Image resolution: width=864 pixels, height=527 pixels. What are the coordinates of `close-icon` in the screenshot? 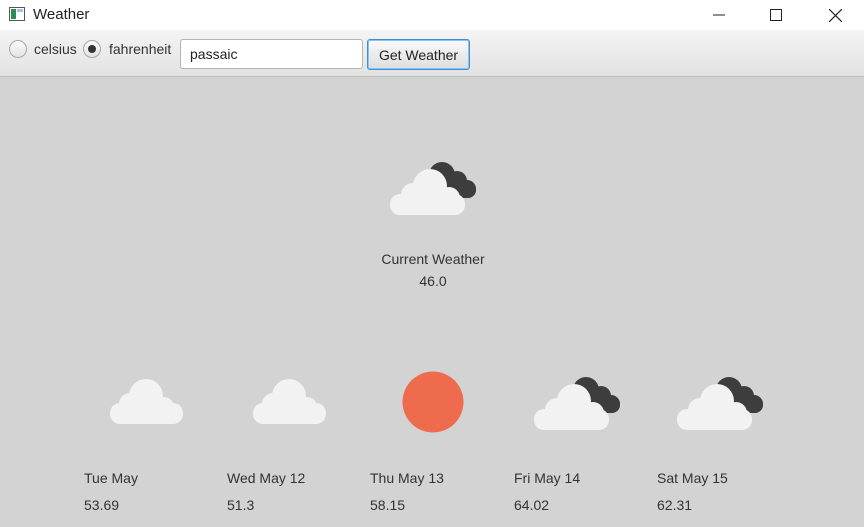 It's located at (835, 15).